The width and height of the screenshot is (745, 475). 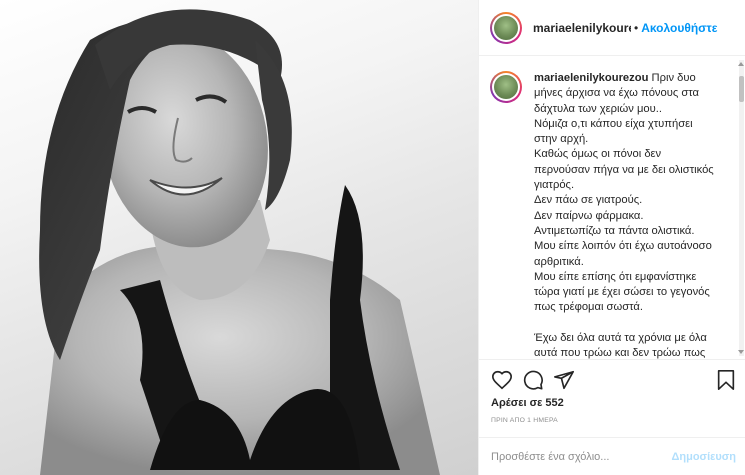 I want to click on caption-line: πως τρέφομαι σωστά., so click(x=588, y=307).